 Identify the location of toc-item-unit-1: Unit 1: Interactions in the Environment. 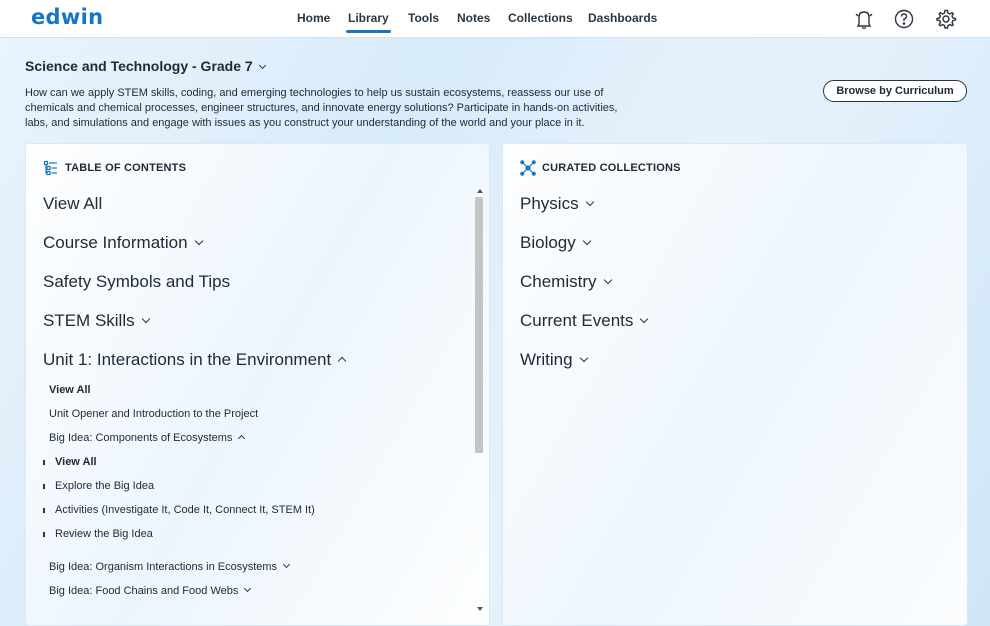
(195, 360).